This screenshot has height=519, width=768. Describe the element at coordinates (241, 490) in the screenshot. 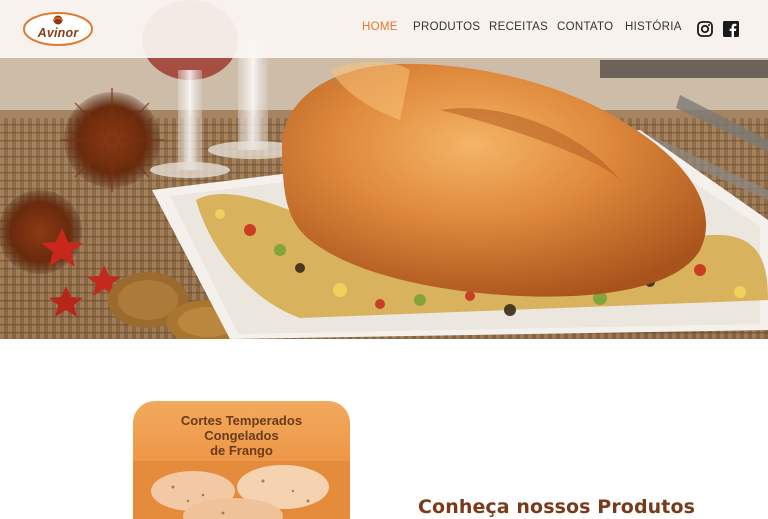

I see `chicken-cuts-image` at that location.